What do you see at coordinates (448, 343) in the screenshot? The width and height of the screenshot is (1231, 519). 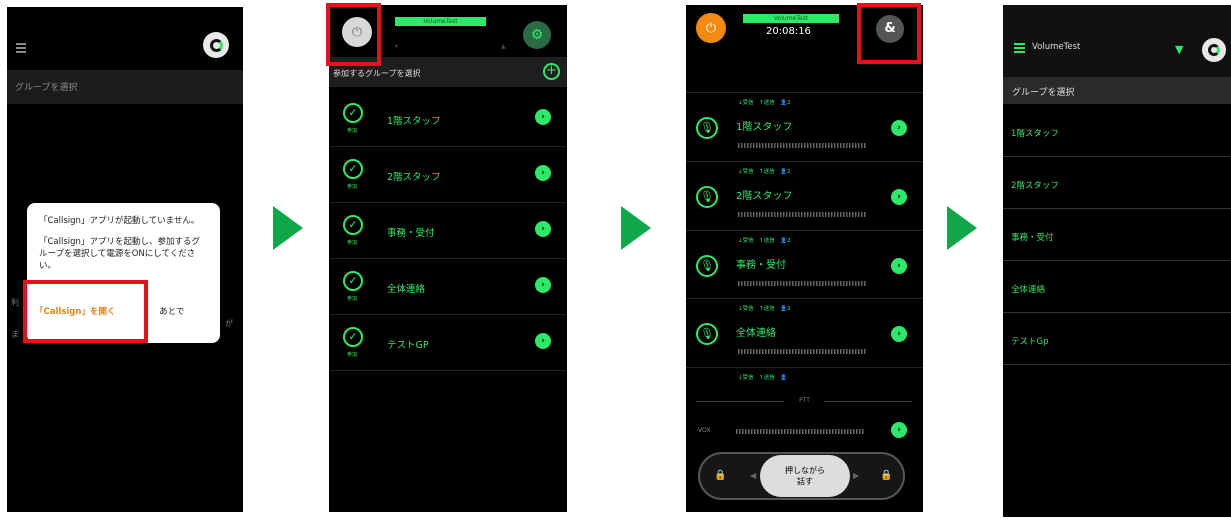 I see `group-row: ✓ 参加 テストGP ›` at bounding box center [448, 343].